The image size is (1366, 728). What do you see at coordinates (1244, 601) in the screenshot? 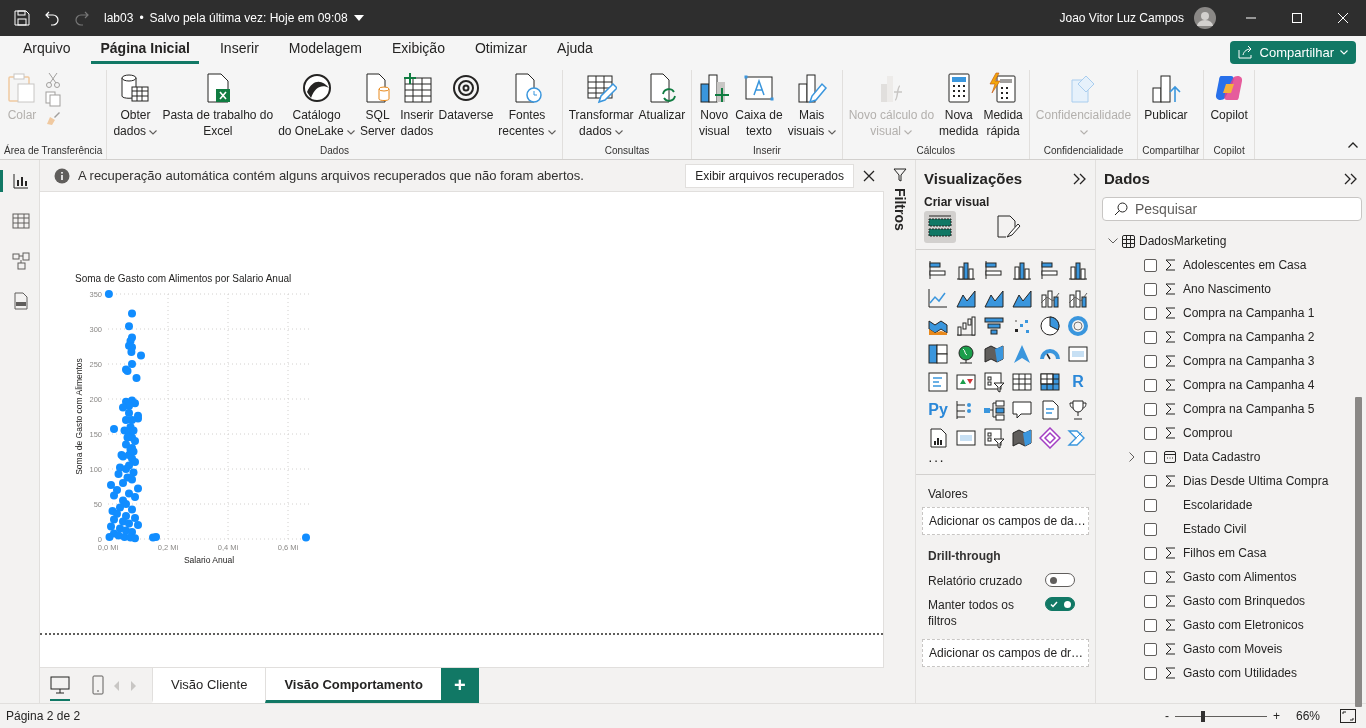
I see `field-name: Gasto com Brinquedos` at bounding box center [1244, 601].